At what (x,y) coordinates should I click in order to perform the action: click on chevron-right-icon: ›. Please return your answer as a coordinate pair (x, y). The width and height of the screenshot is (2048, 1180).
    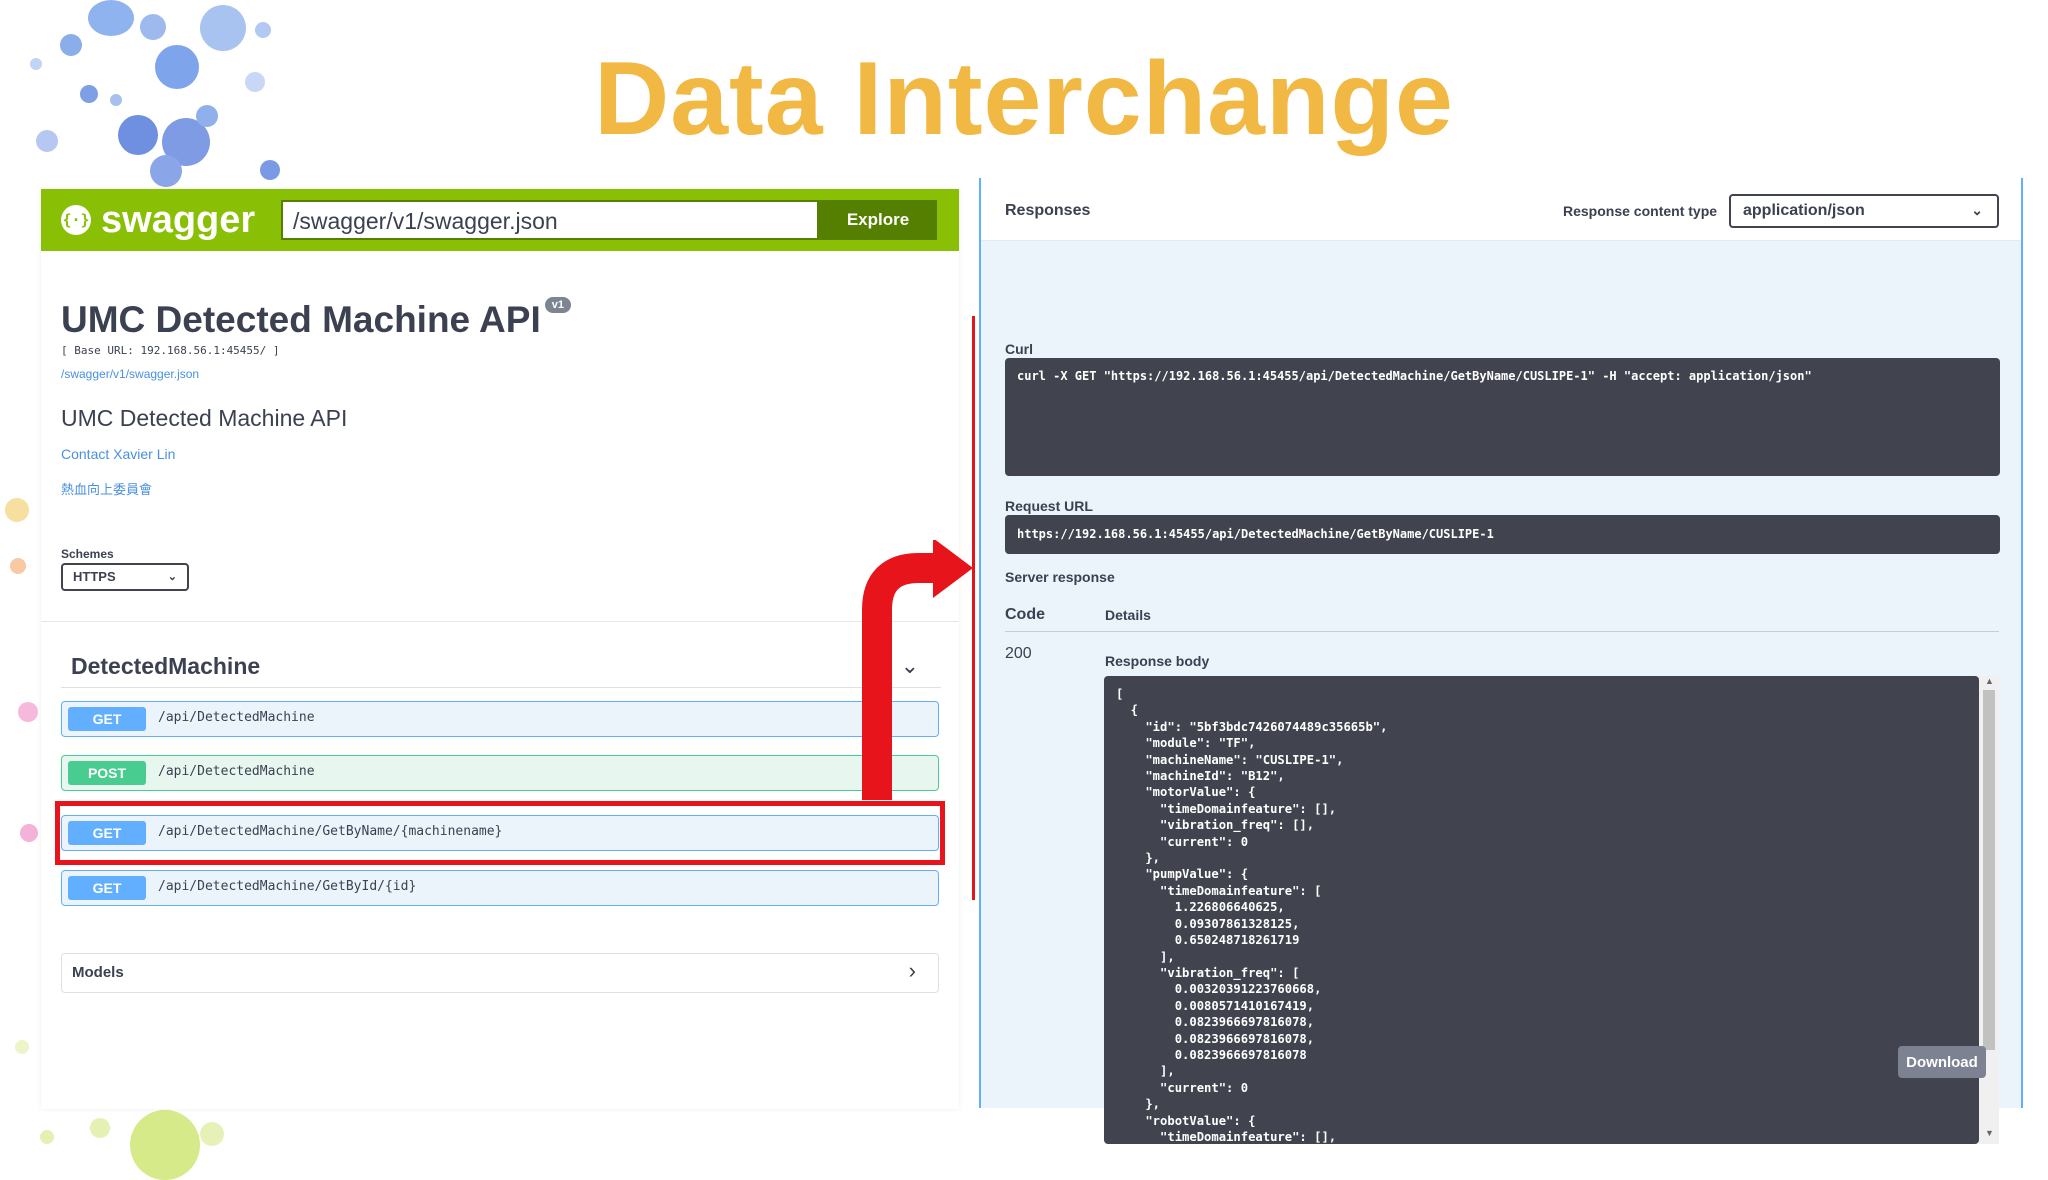
    Looking at the image, I should click on (912, 971).